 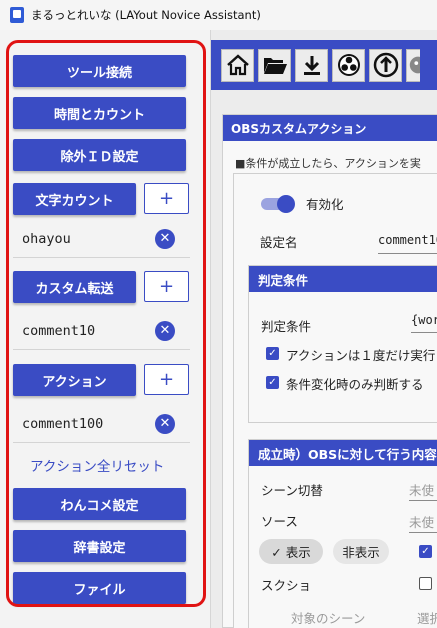 I want to click on source-select: 未使, so click(x=421, y=521).